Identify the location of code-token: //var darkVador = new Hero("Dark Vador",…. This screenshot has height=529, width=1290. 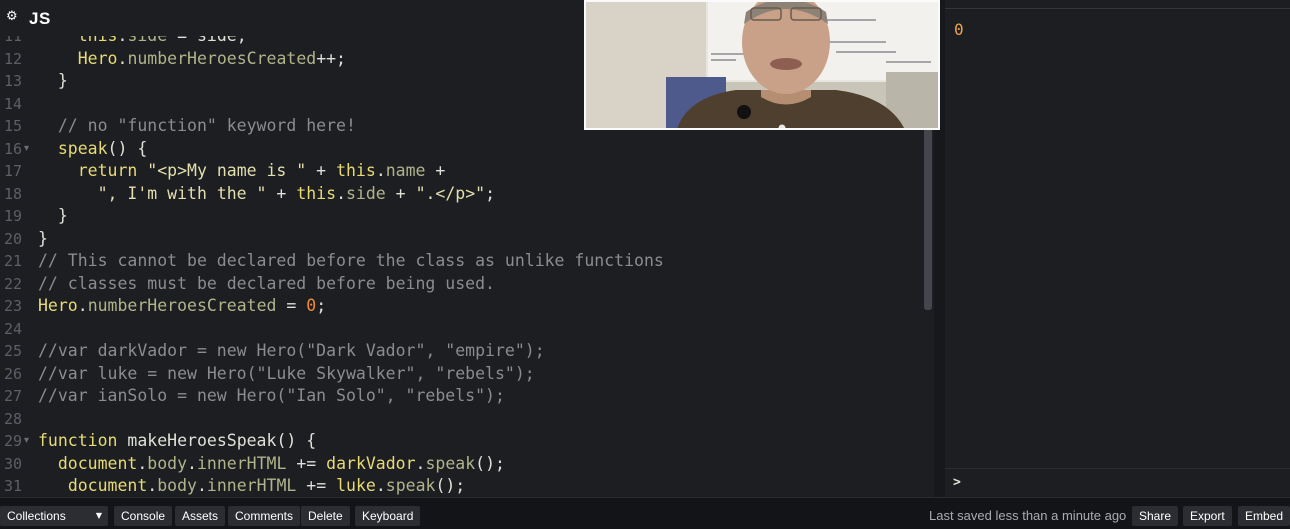
(291, 350).